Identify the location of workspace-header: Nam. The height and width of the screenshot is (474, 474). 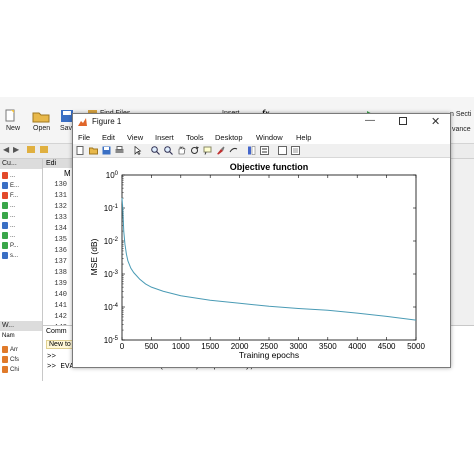
(8, 336).